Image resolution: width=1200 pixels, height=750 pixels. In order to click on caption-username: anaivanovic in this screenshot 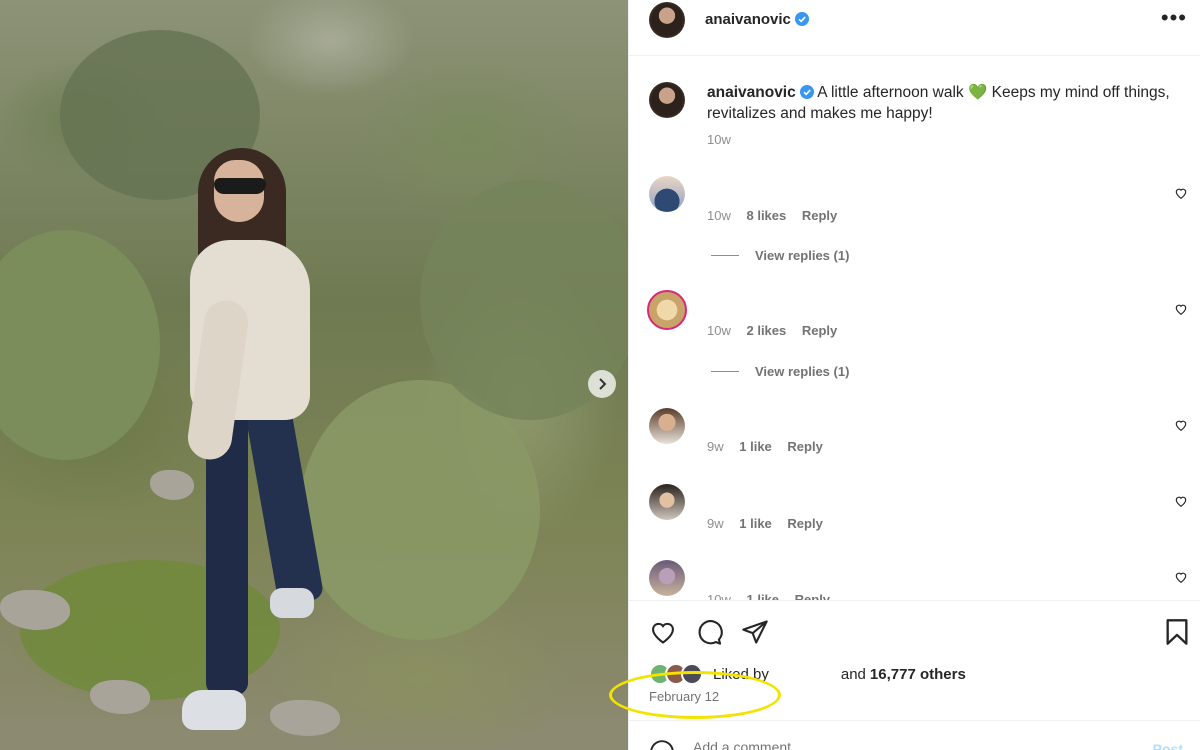, I will do `click(751, 92)`.